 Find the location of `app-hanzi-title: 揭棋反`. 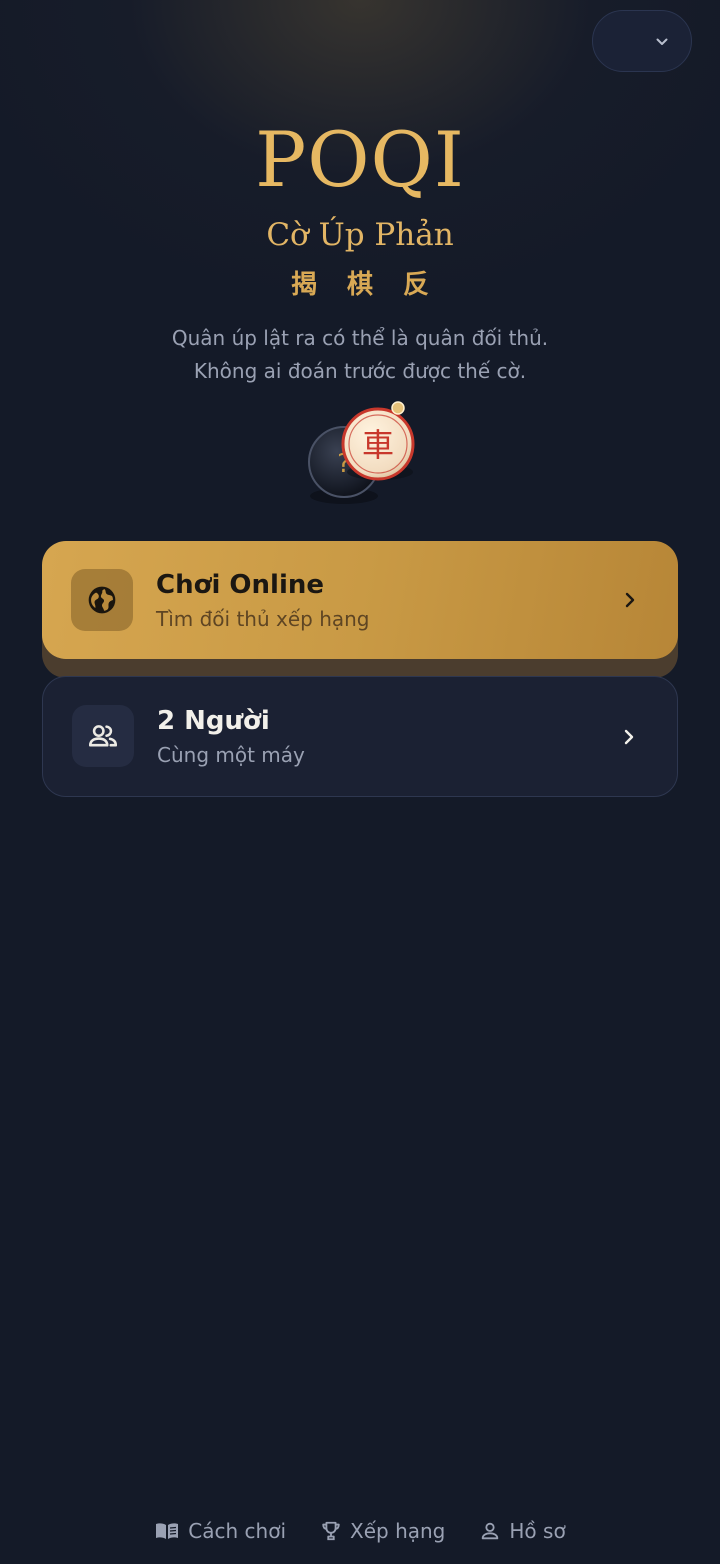

app-hanzi-title: 揭棋反 is located at coordinates (374, 285).